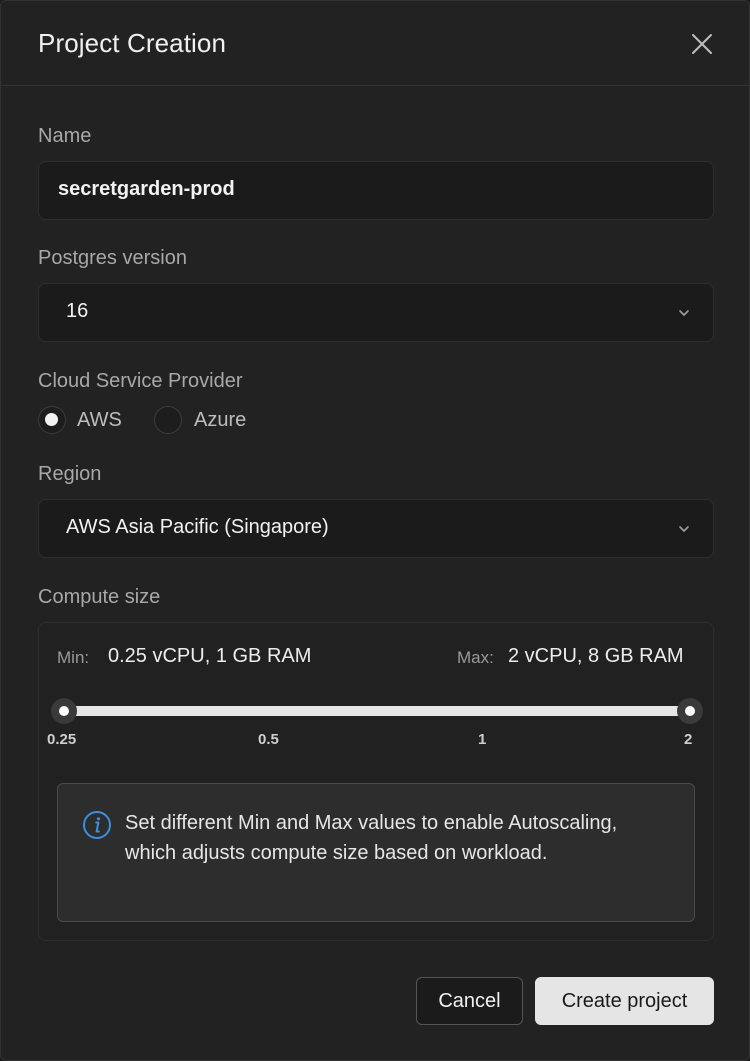 The image size is (750, 1061). Describe the element at coordinates (112, 258) in the screenshot. I see `postgres-version-label: Postgres version` at that location.